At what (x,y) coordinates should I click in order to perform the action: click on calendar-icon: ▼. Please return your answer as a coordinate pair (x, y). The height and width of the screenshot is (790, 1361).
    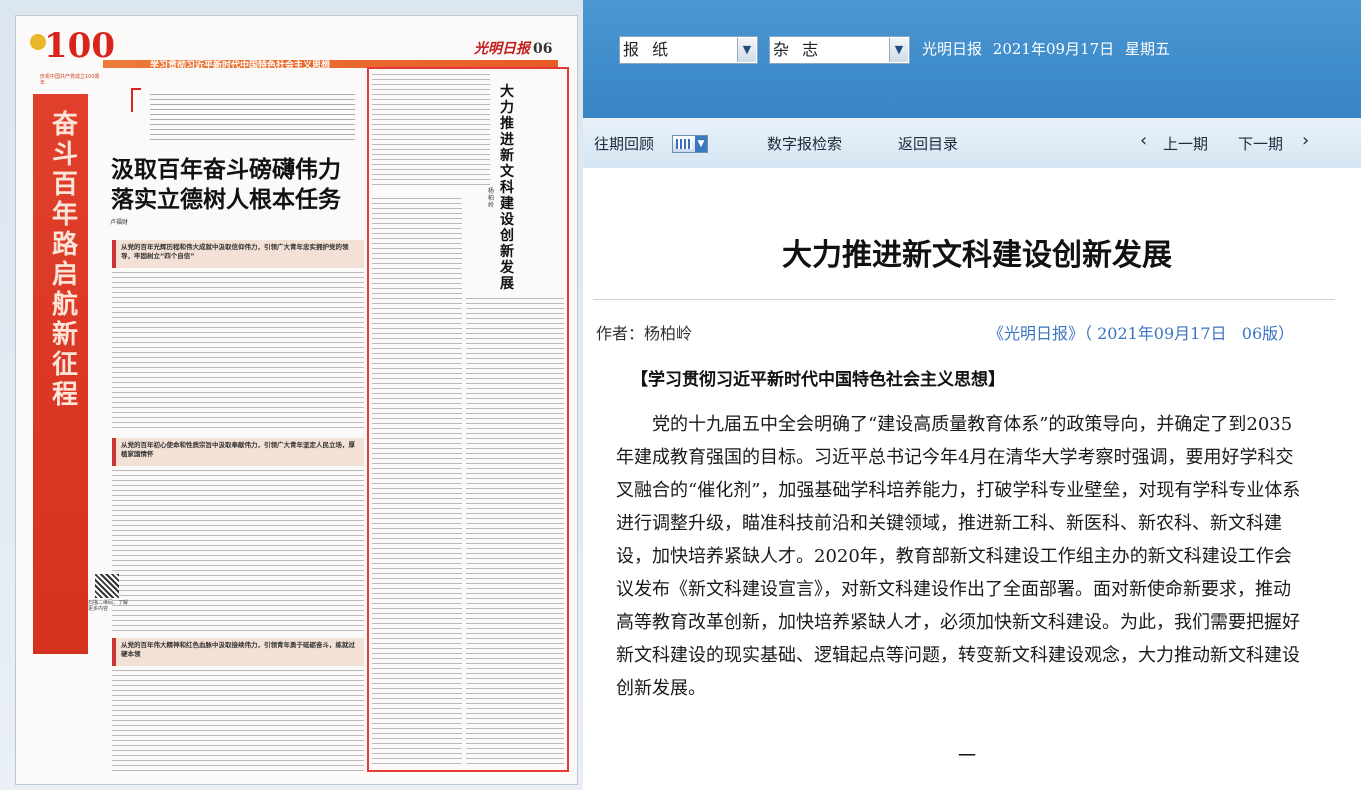
    Looking at the image, I should click on (690, 144).